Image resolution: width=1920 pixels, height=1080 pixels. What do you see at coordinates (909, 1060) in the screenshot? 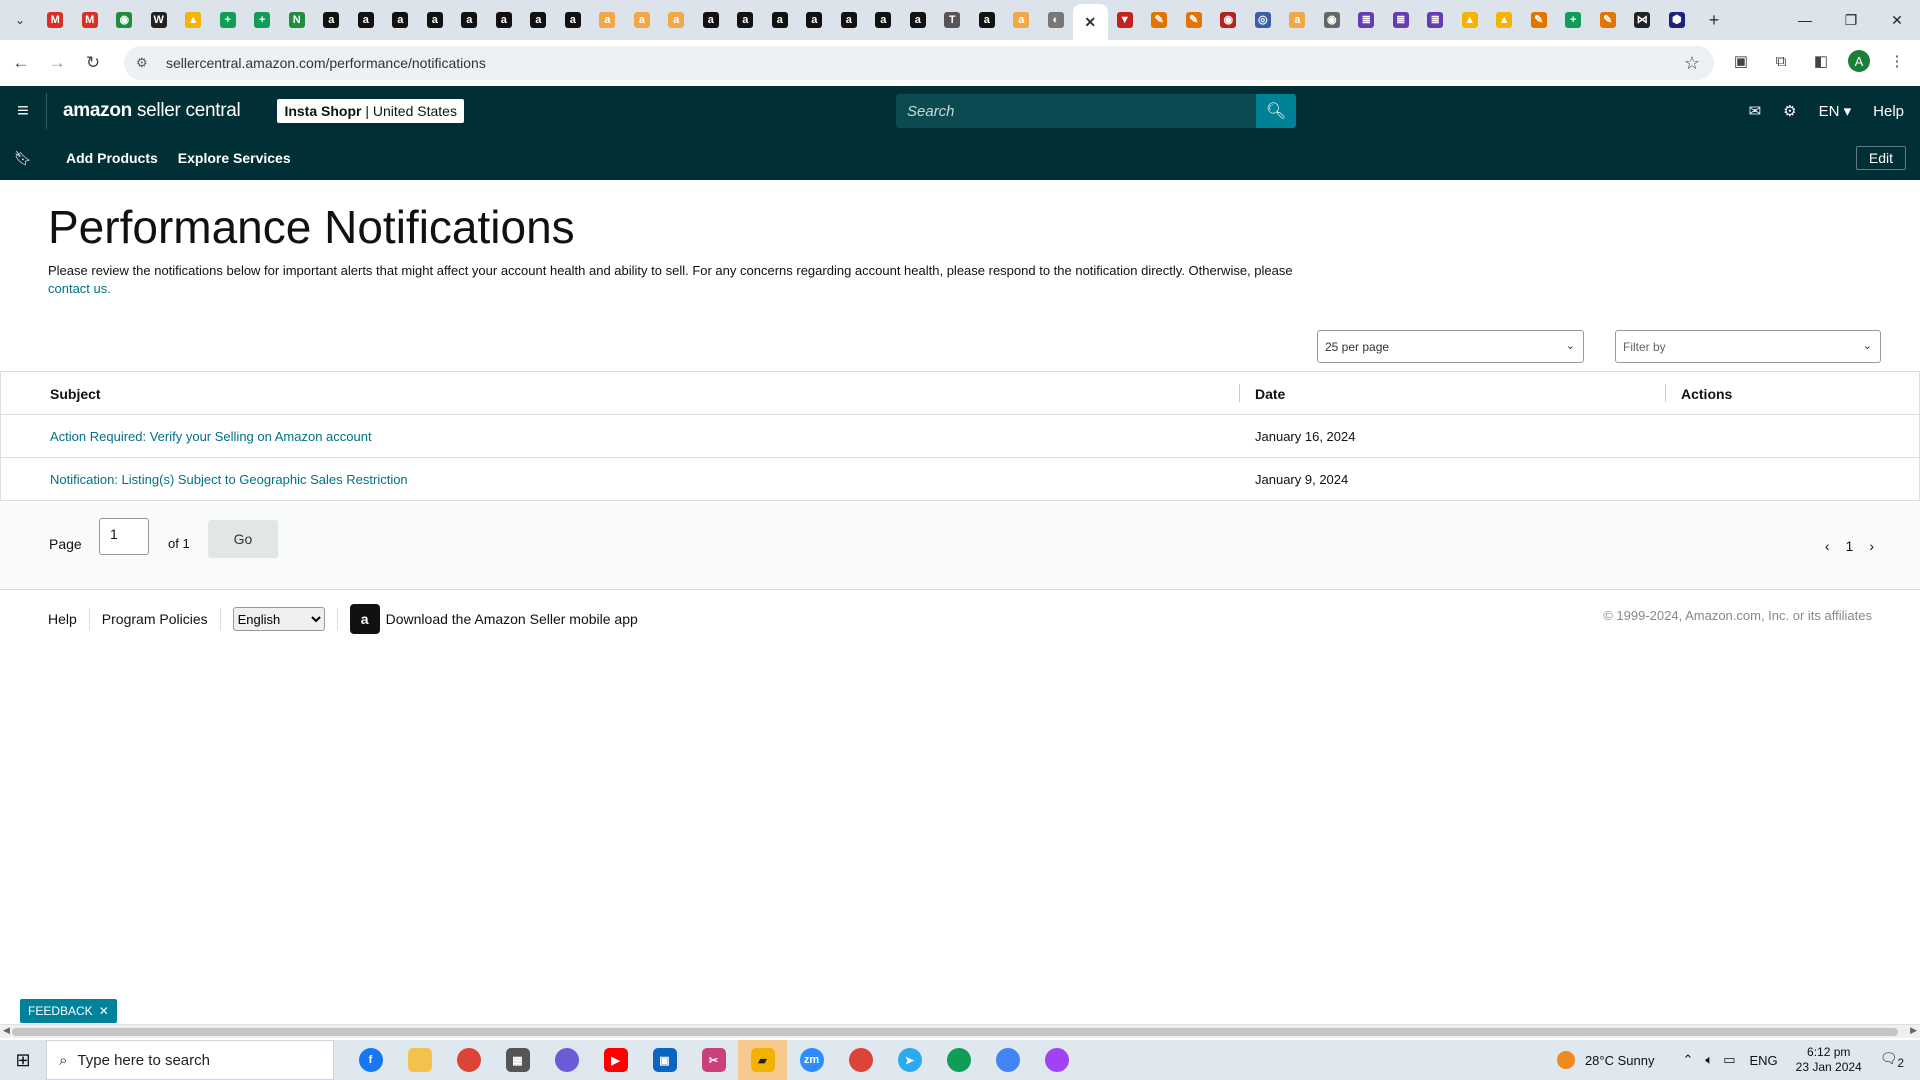
I see `taskbar-app: ➤` at bounding box center [909, 1060].